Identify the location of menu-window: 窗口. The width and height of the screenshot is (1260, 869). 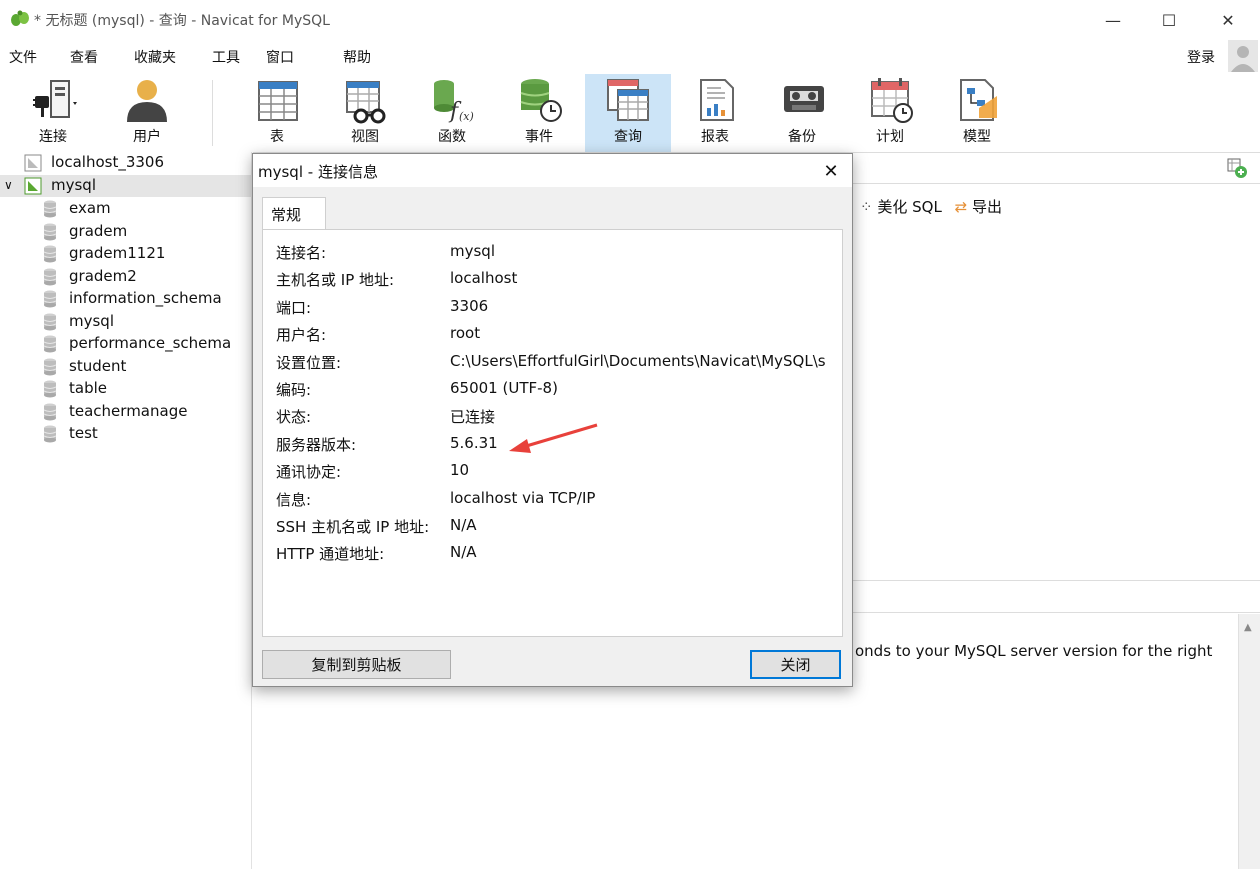
(280, 57).